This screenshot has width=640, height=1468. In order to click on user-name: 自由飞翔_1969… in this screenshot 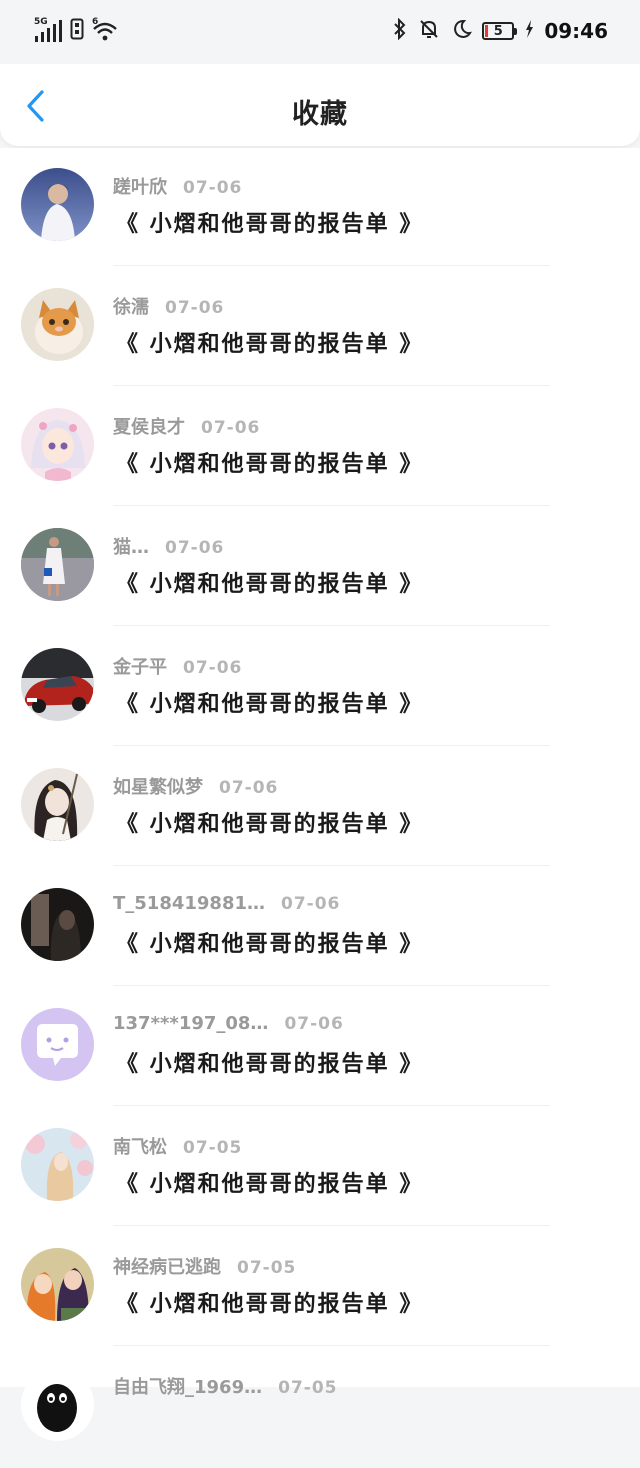, I will do `click(188, 1387)`.